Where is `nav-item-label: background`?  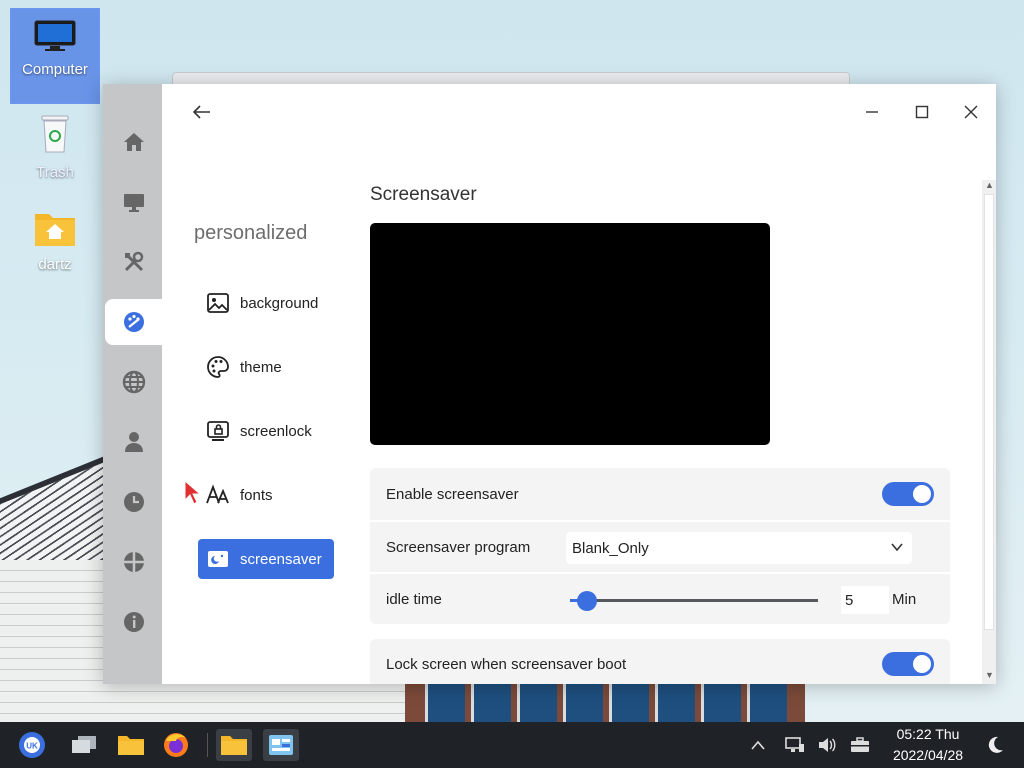 nav-item-label: background is located at coordinates (279, 303).